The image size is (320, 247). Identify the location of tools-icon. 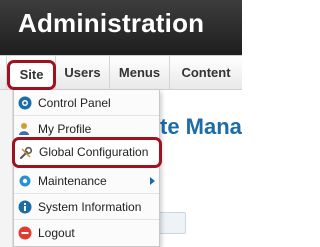
(26, 152).